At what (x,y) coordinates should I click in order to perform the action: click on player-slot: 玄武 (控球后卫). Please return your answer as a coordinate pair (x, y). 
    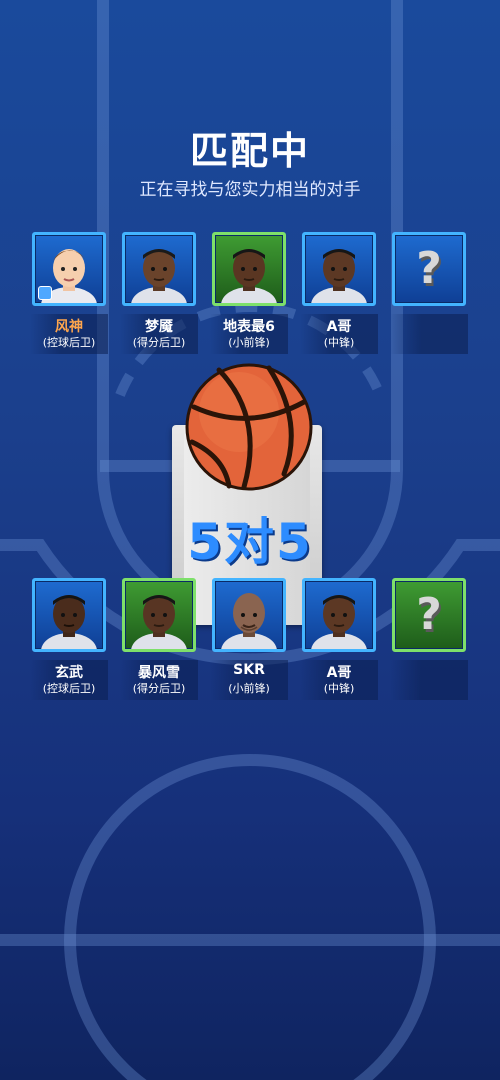
    Looking at the image, I should click on (69, 640).